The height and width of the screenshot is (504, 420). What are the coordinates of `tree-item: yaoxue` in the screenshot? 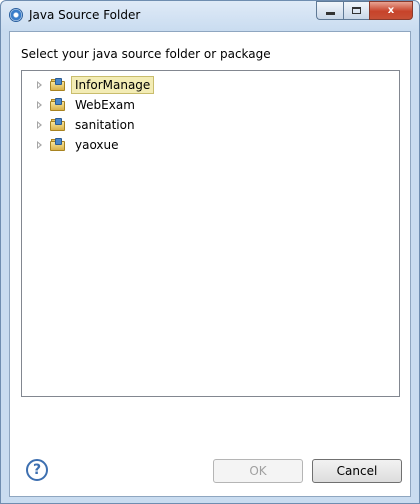 It's located at (72, 145).